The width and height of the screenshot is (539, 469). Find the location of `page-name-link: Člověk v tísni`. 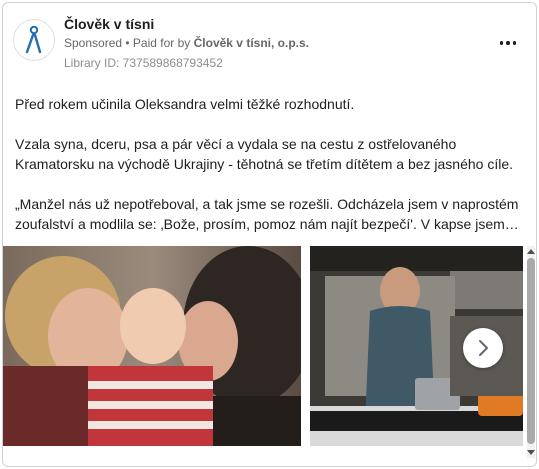

page-name-link: Člověk v tísni is located at coordinates (109, 24).